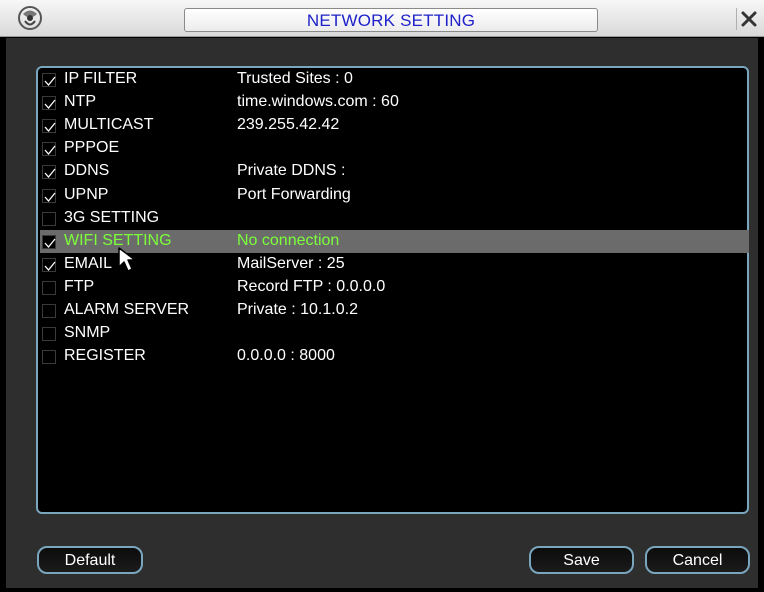  I want to click on item-value: 239.255.42.42, so click(288, 125).